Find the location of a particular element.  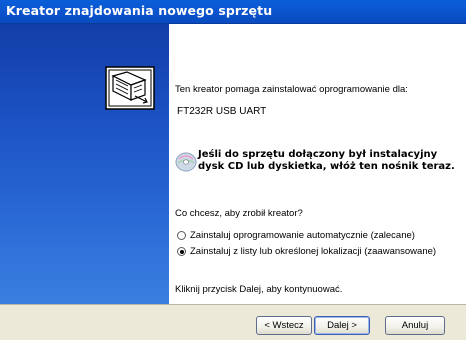

device-name: FT232R USB UART is located at coordinates (222, 111).